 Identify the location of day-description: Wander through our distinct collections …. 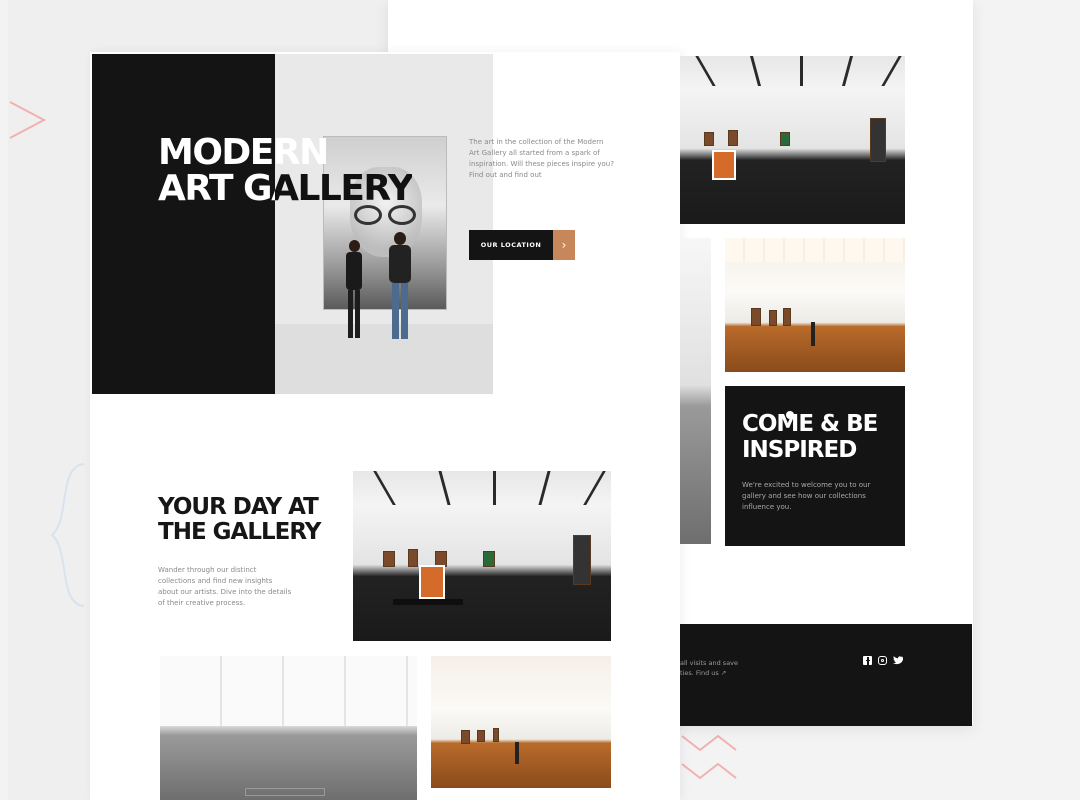
(225, 586).